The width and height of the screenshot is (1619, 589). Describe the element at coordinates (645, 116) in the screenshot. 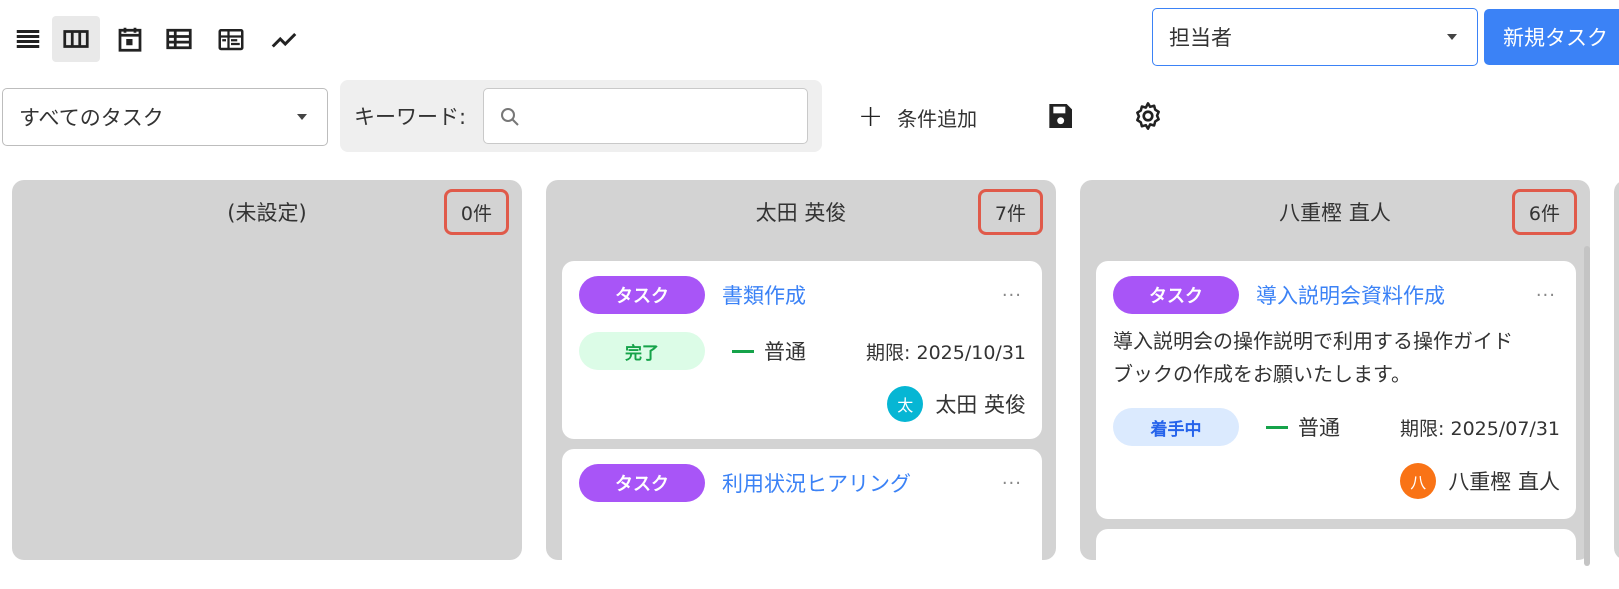

I see `keyword-search-input` at that location.